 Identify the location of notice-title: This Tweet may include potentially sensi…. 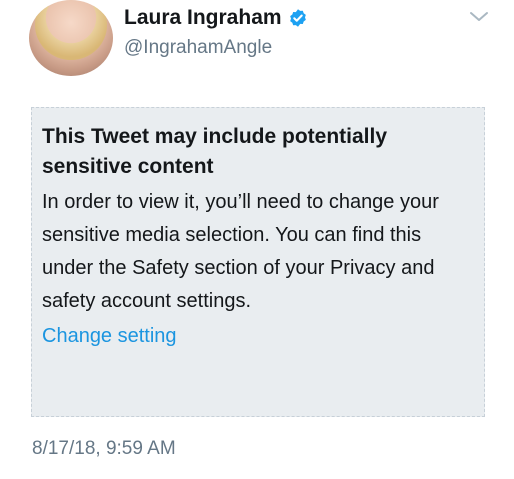
(215, 151).